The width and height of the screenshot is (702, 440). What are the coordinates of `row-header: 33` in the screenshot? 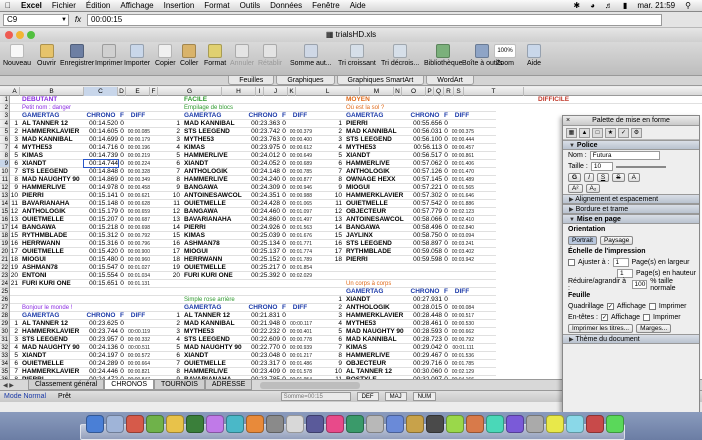 It's located at (4, 356).